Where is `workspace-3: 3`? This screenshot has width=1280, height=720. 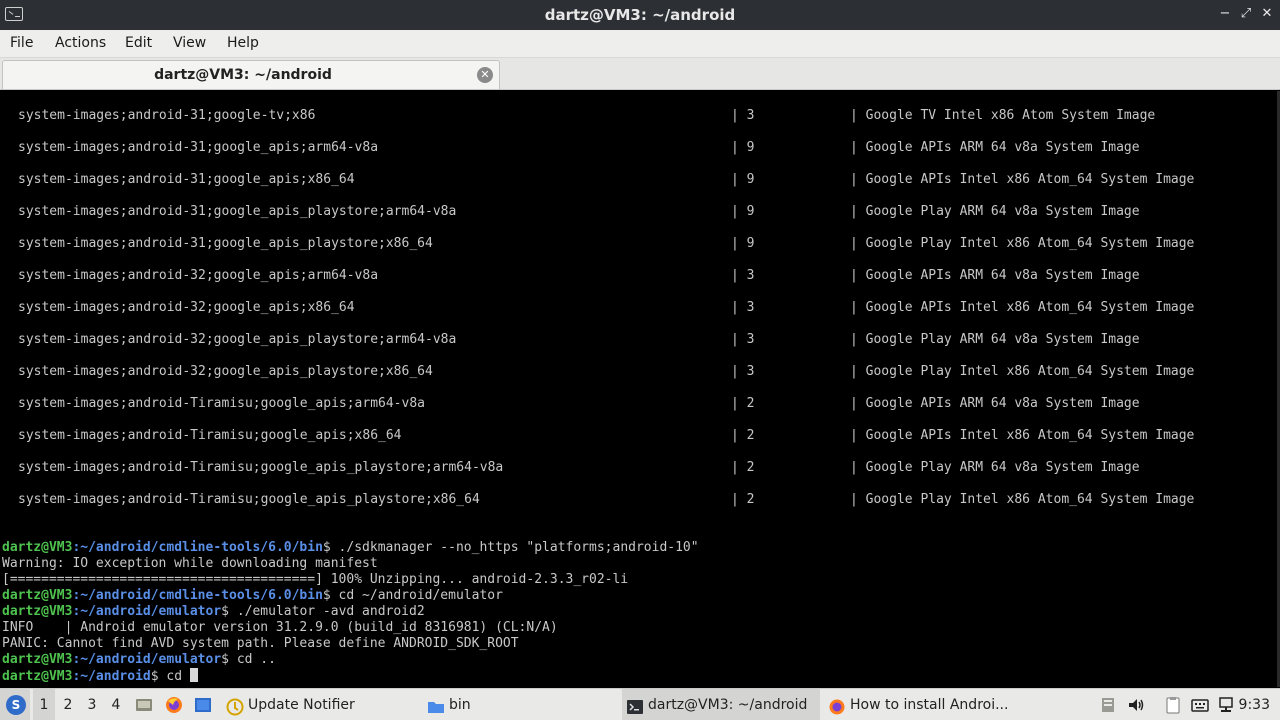
workspace-3: 3 is located at coordinates (92, 704).